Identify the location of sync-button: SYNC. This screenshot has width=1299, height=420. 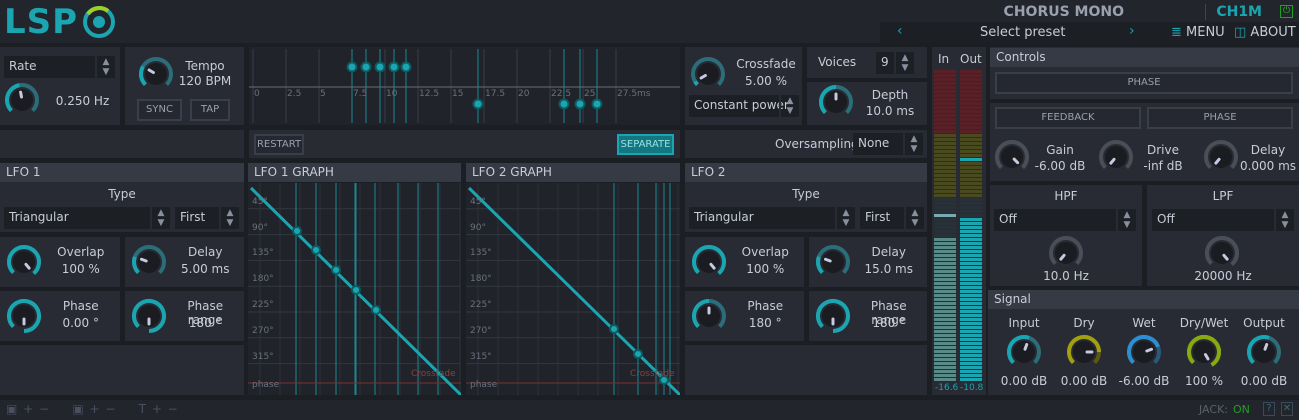
(159, 110).